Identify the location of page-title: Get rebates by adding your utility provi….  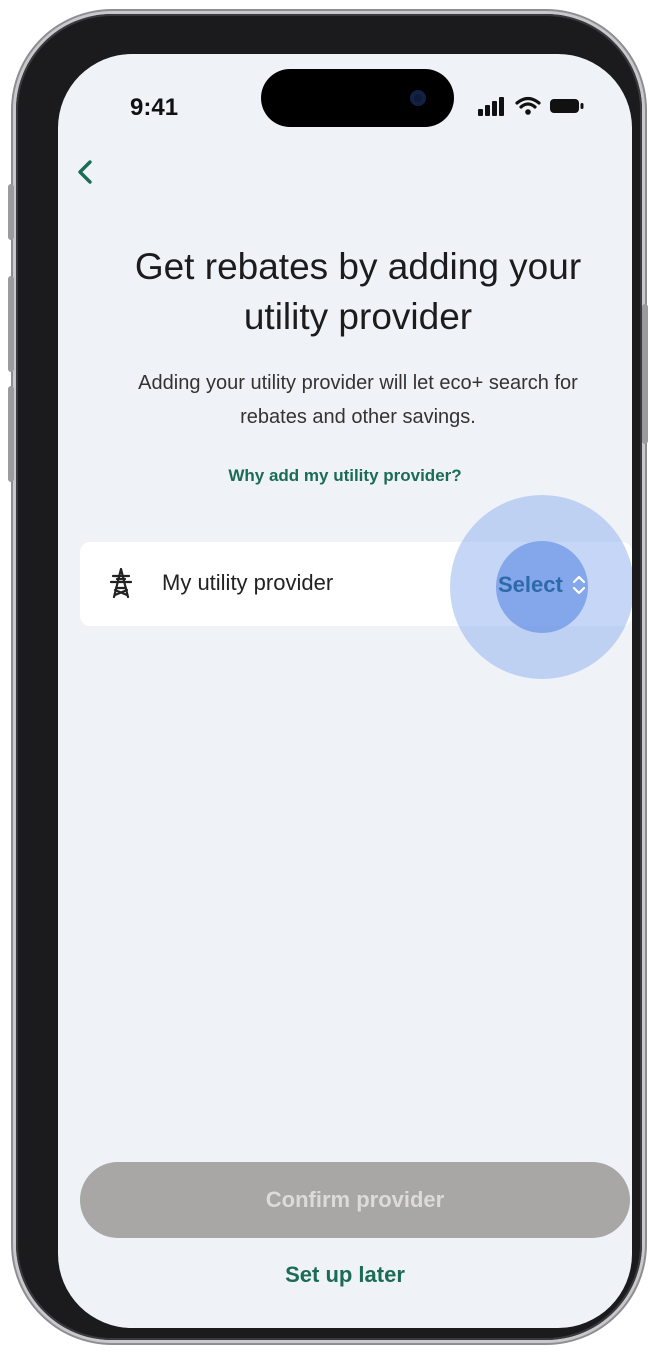
(358, 291).